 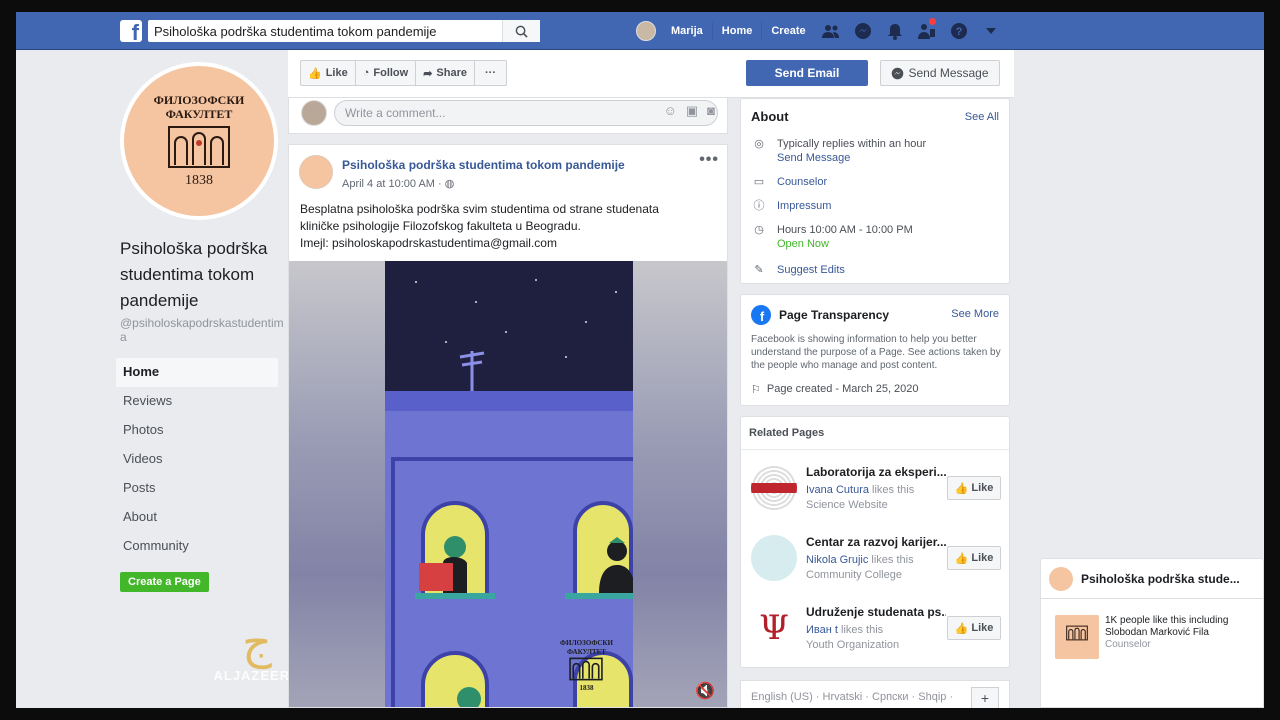 What do you see at coordinates (521, 31) in the screenshot?
I see `search-button` at bounding box center [521, 31].